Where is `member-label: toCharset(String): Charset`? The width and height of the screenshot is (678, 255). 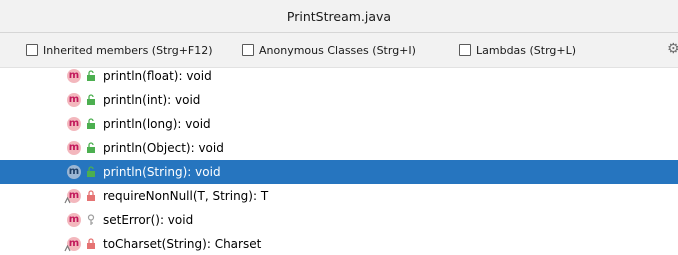 member-label: toCharset(String): Charset is located at coordinates (182, 244).